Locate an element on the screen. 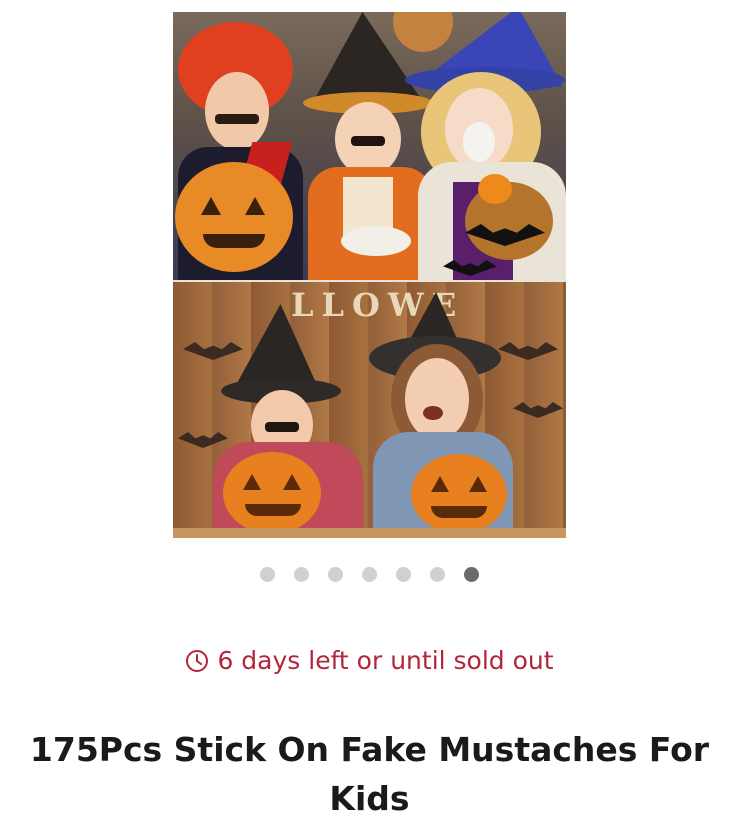 The height and width of the screenshot is (833, 739). carousel-indicator is located at coordinates (369, 574).